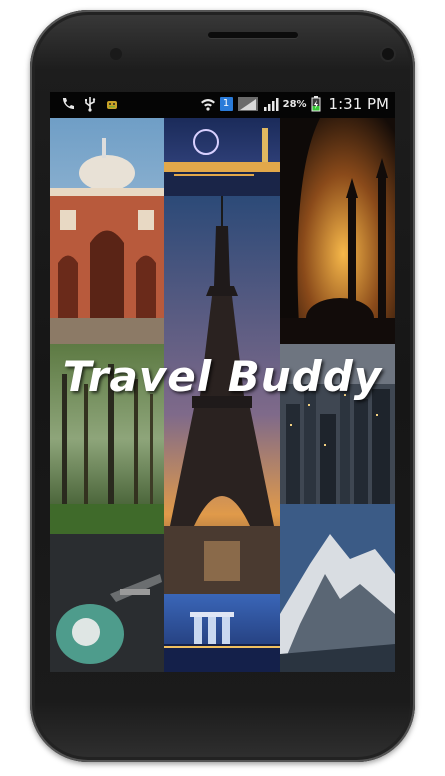  I want to click on tile-snowy-mountain, so click(337, 588).